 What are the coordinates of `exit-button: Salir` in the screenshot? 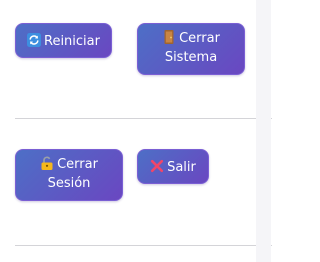 It's located at (173, 166).